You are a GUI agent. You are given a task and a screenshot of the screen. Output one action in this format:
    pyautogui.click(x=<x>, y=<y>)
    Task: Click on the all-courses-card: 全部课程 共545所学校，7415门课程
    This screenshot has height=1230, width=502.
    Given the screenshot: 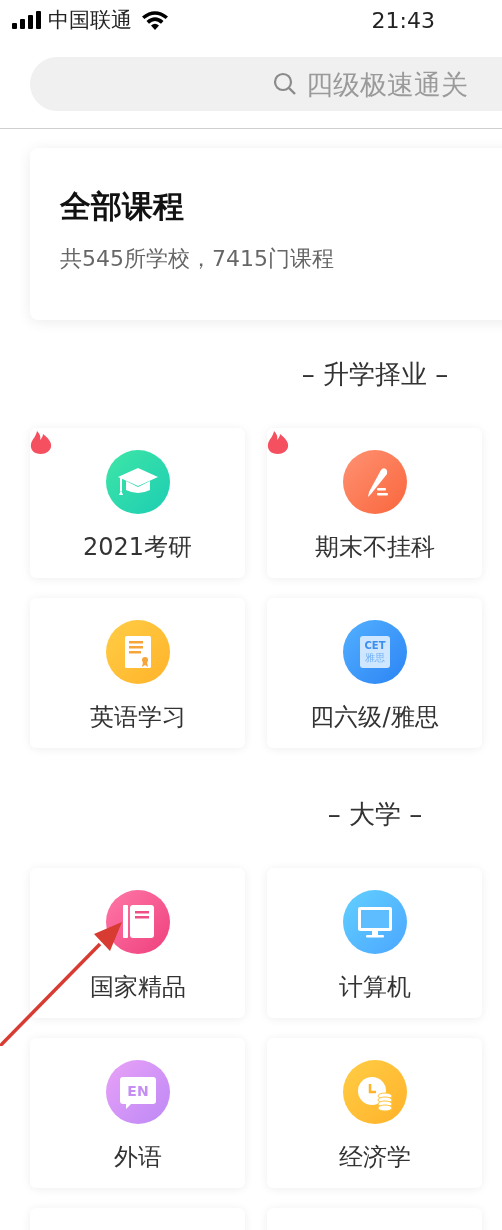 What is the action you would take?
    pyautogui.click(x=266, y=234)
    